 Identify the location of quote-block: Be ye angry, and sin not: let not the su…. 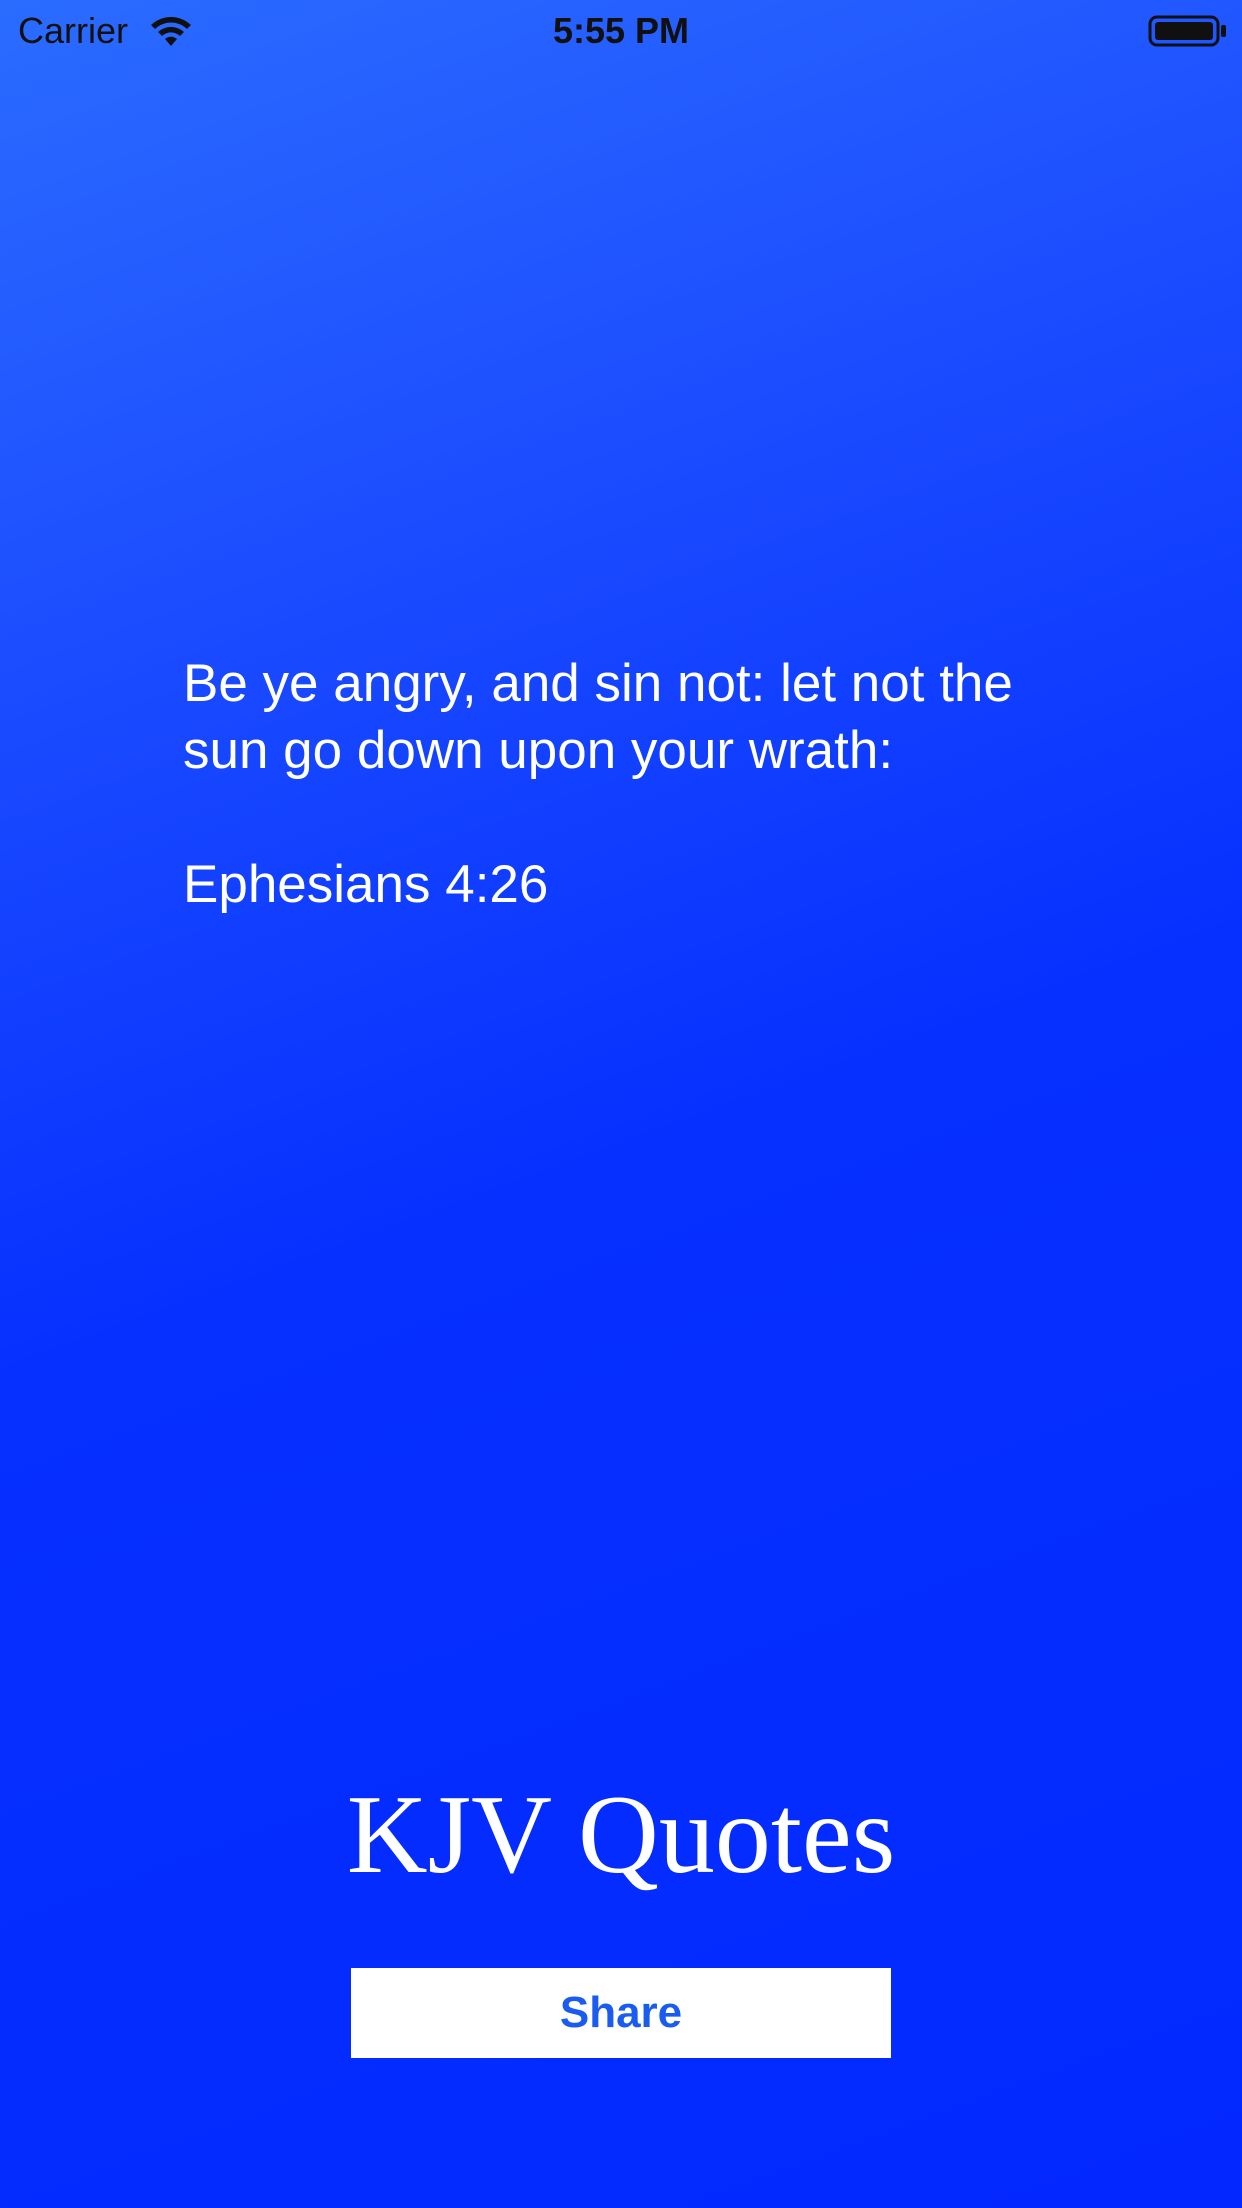
(633, 784).